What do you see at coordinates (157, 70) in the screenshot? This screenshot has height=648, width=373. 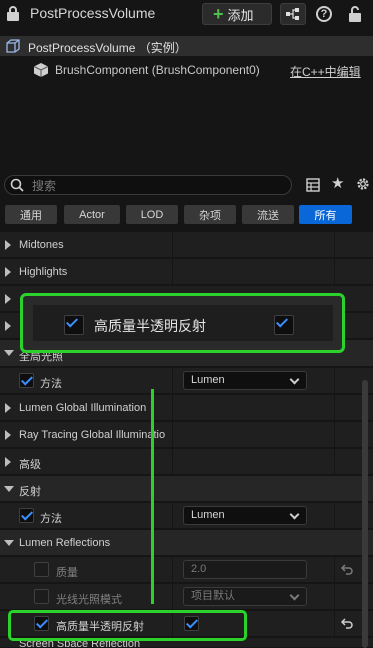 I see `tree-child-label: BrushComponent (BrushComponent0)` at bounding box center [157, 70].